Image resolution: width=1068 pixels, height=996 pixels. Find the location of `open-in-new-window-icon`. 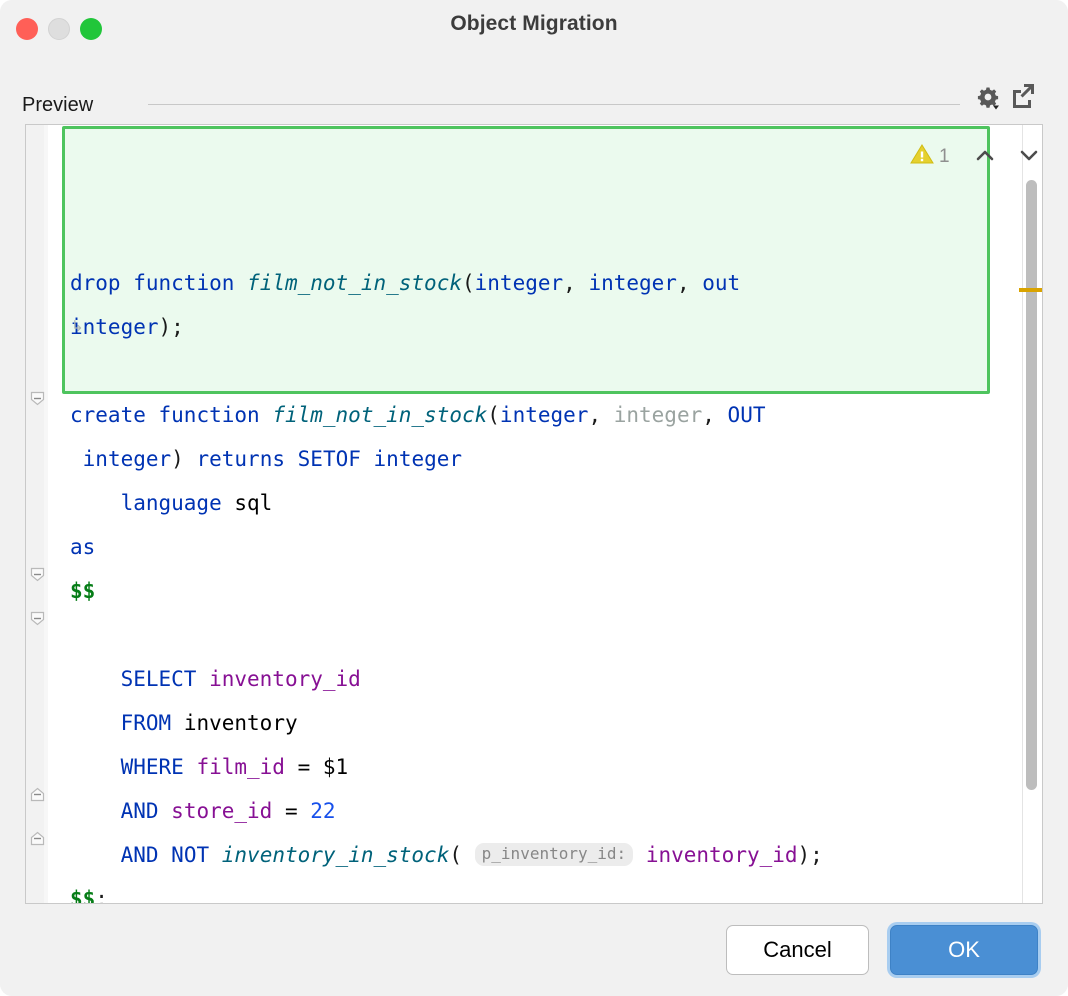

open-in-new-window-icon is located at coordinates (1023, 95).